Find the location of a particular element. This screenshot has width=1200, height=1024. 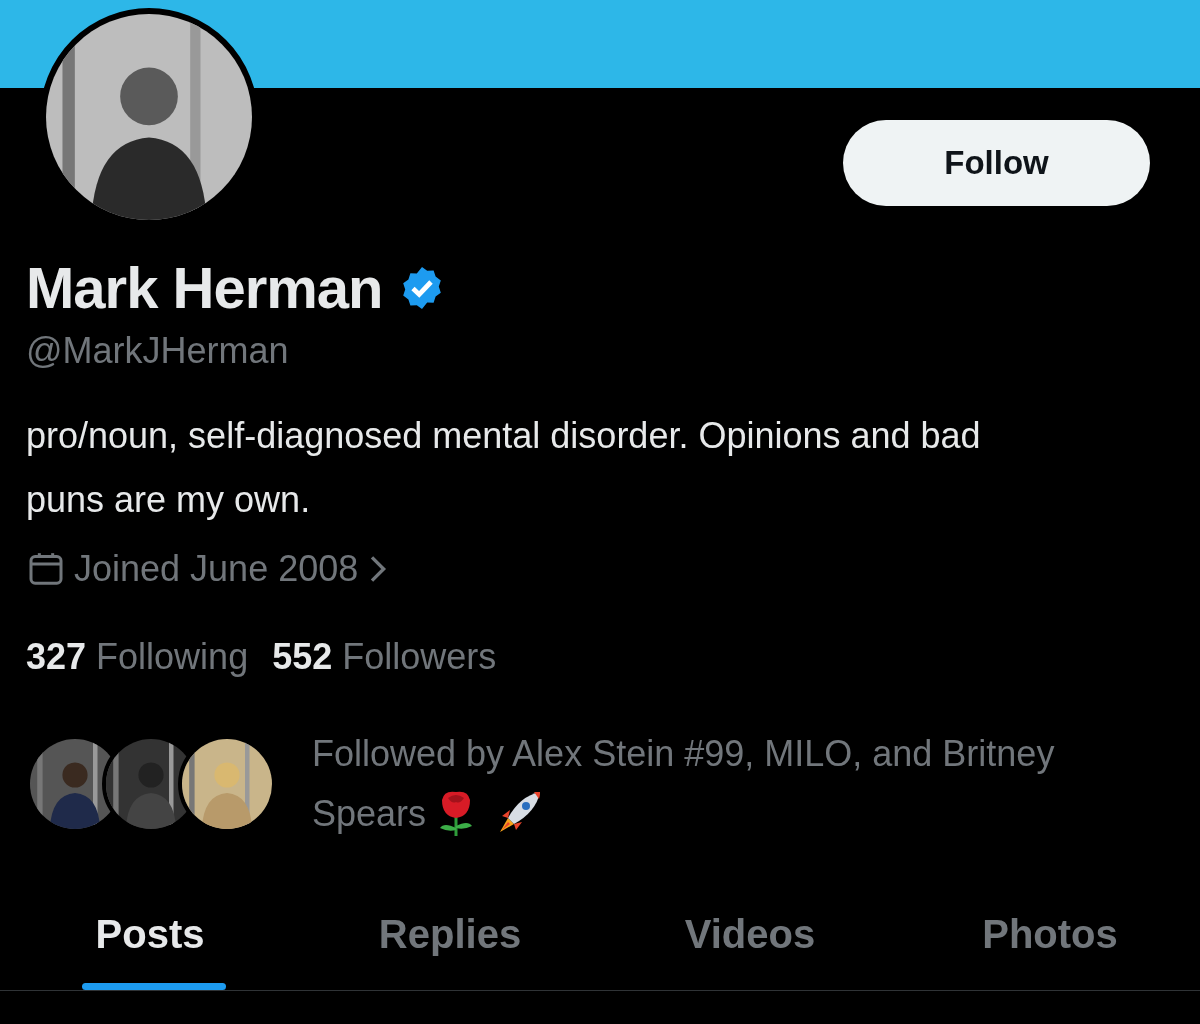

follow-button: Follow is located at coordinates (996, 163).